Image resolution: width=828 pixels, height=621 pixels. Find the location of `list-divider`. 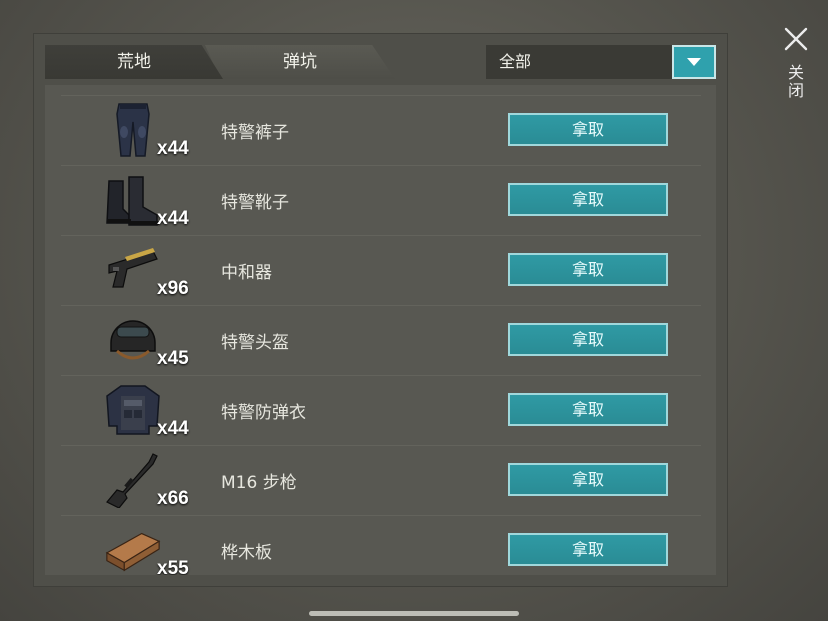

list-divider is located at coordinates (381, 90).